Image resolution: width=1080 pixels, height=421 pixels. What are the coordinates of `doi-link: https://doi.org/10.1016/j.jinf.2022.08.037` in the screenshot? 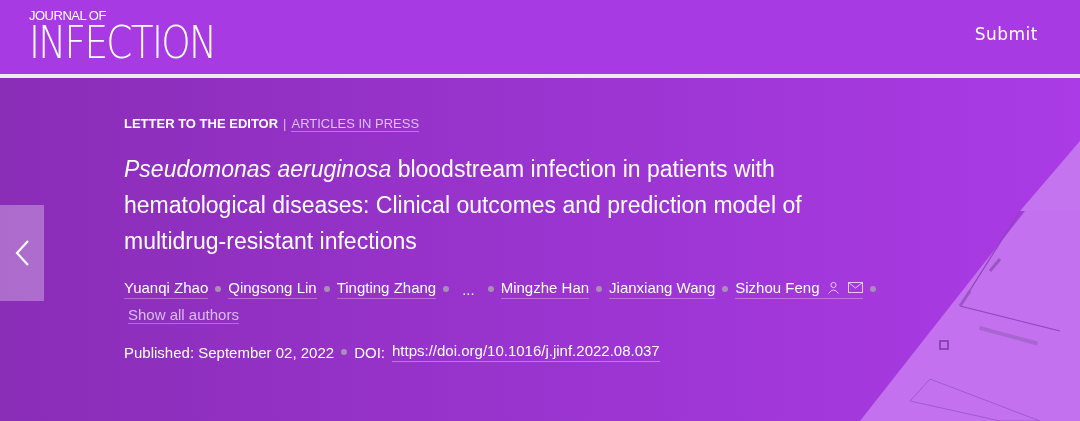 It's located at (526, 352).